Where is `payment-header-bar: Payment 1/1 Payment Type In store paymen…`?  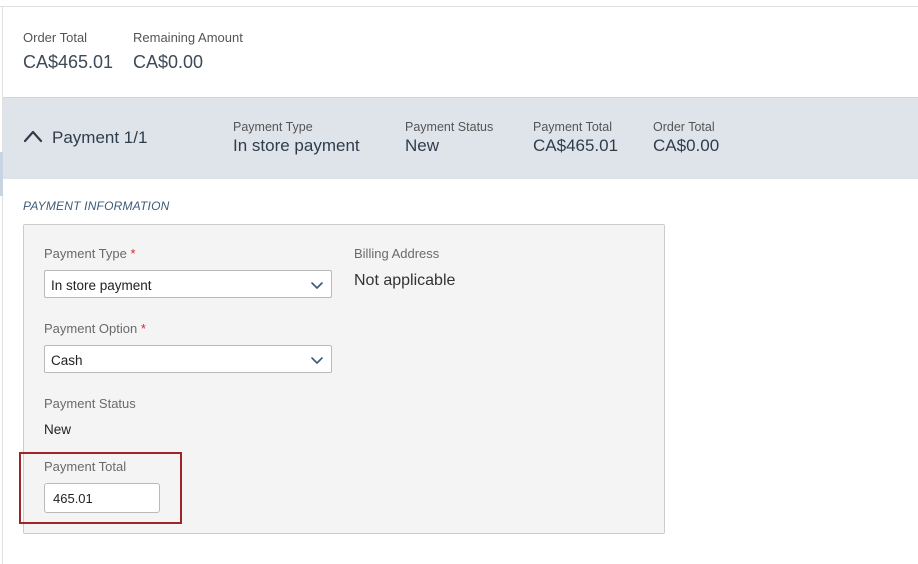
payment-header-bar: Payment 1/1 Payment Type In store paymen… is located at coordinates (460, 138).